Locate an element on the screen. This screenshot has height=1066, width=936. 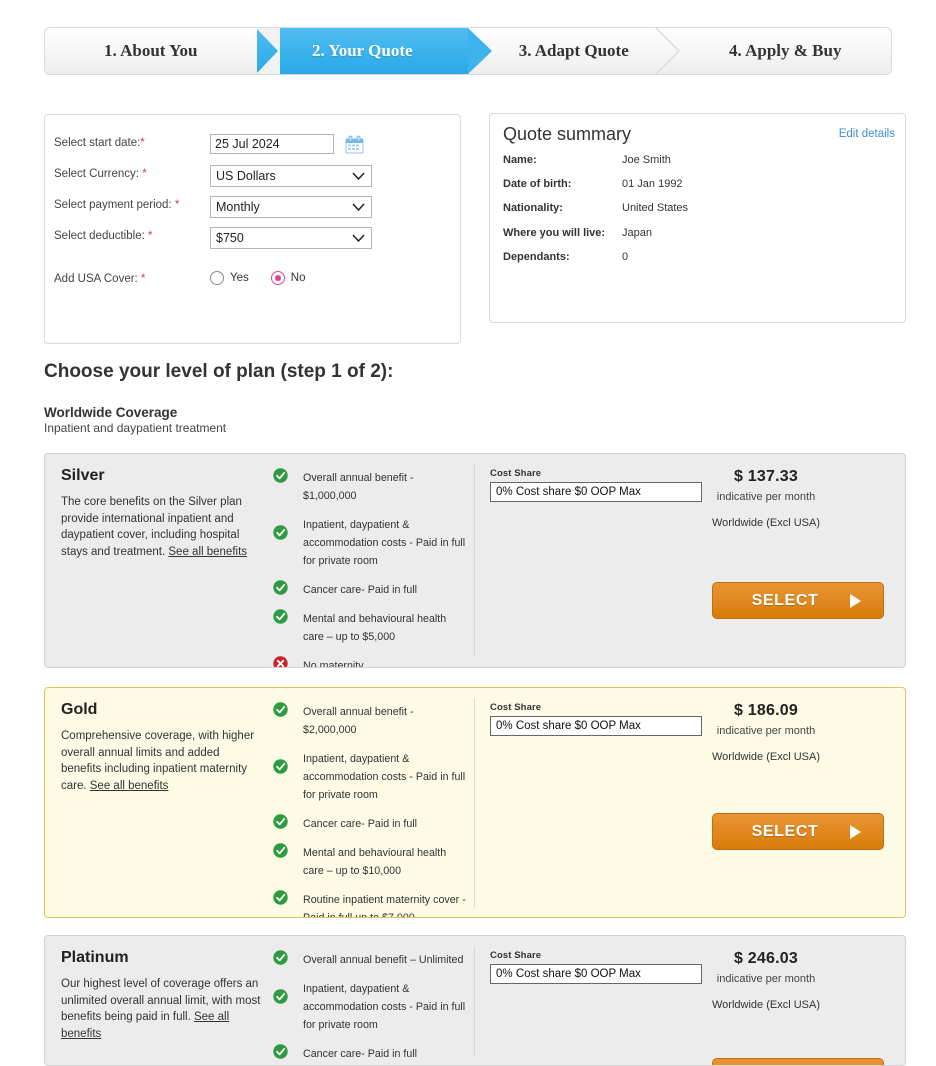
field-row-usa-cover: Add USA Cover: * Yes No is located at coordinates (254, 281).